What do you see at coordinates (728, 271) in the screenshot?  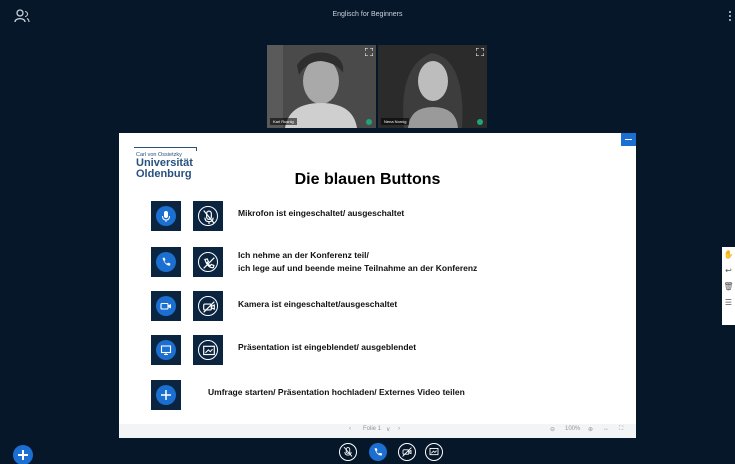 I see `undo-icon: ↩` at bounding box center [728, 271].